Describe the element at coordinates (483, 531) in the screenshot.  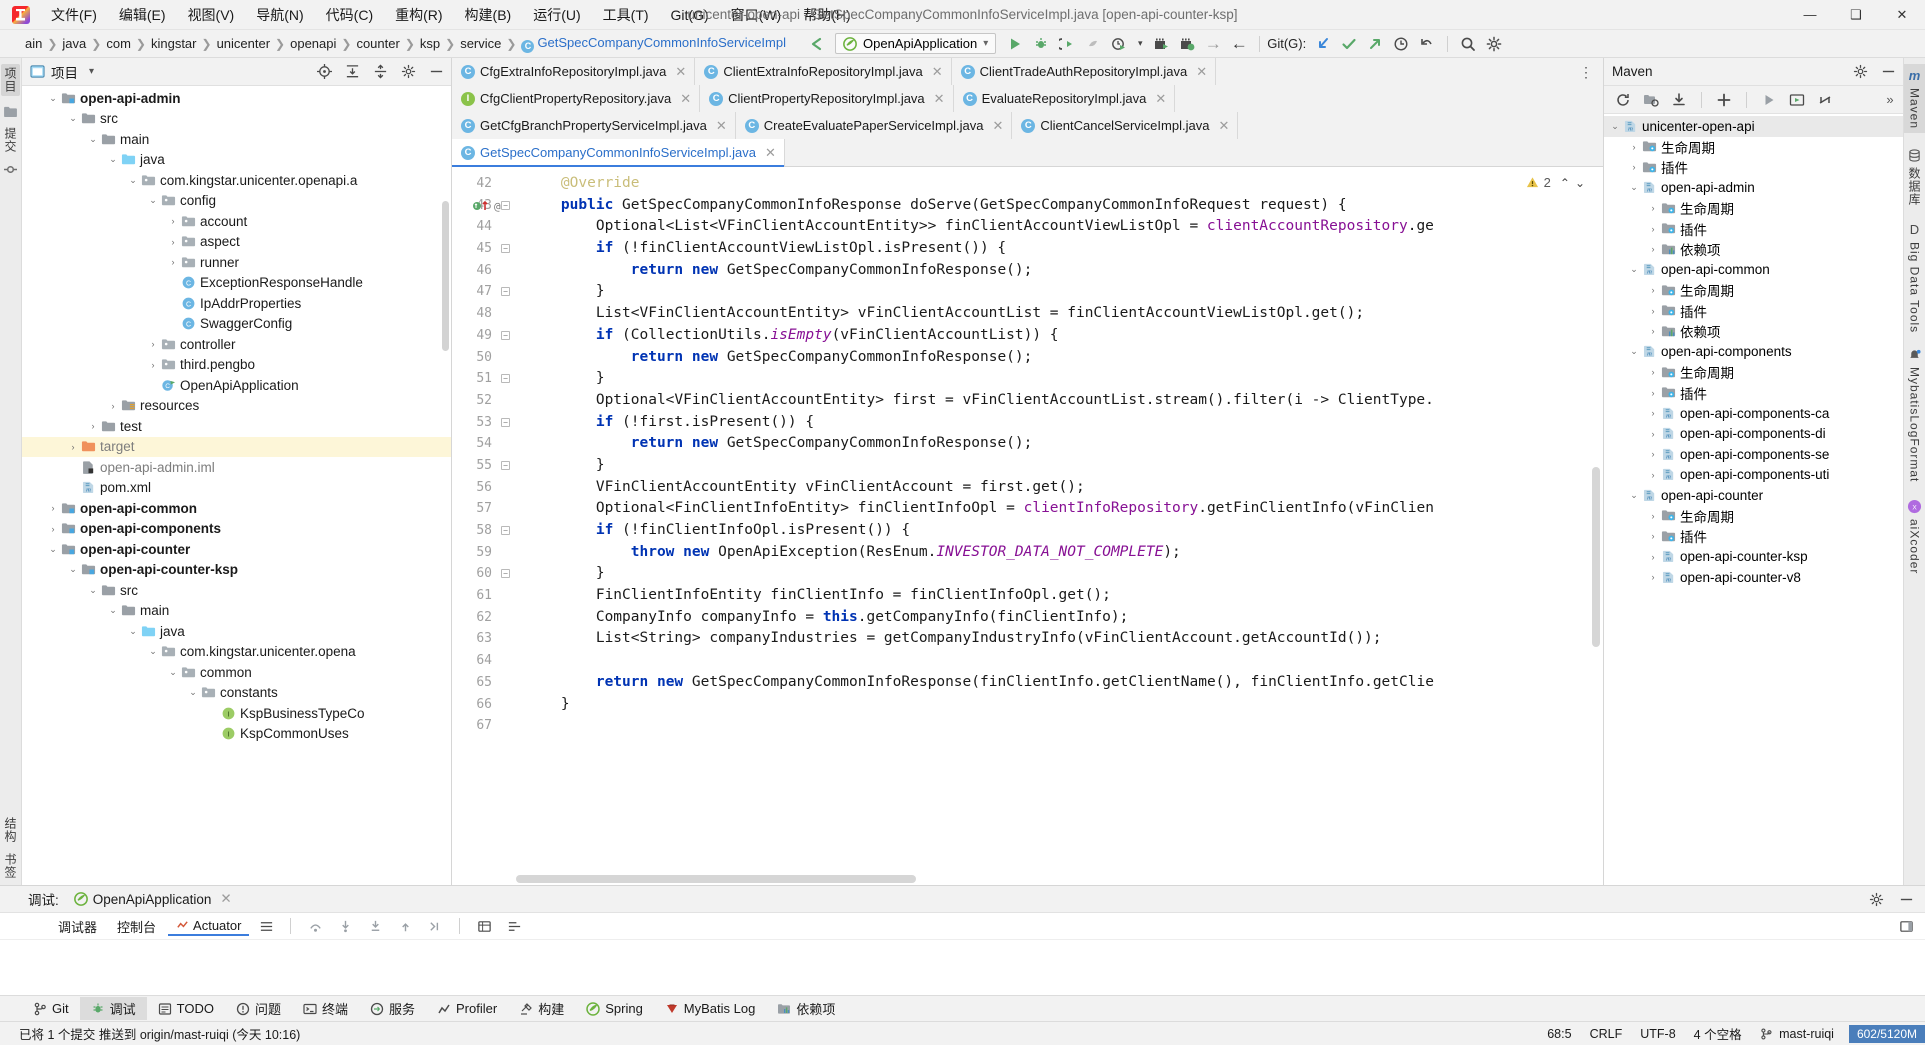
I see `gutter-line: 58−` at that location.